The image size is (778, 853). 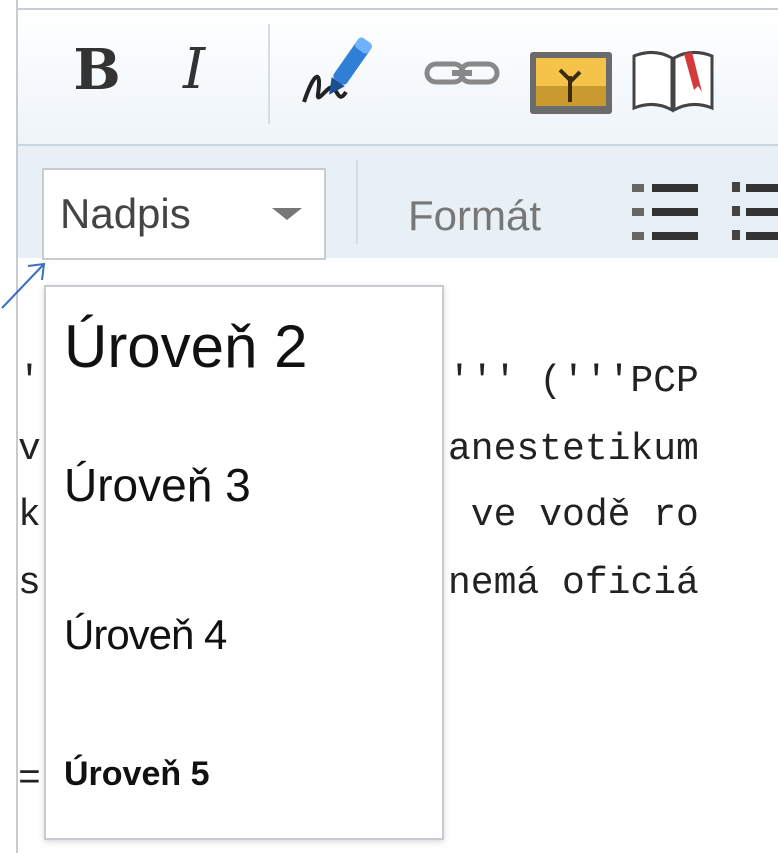 I want to click on editor-line-text: ''' ('''PCP, so click(x=573, y=381).